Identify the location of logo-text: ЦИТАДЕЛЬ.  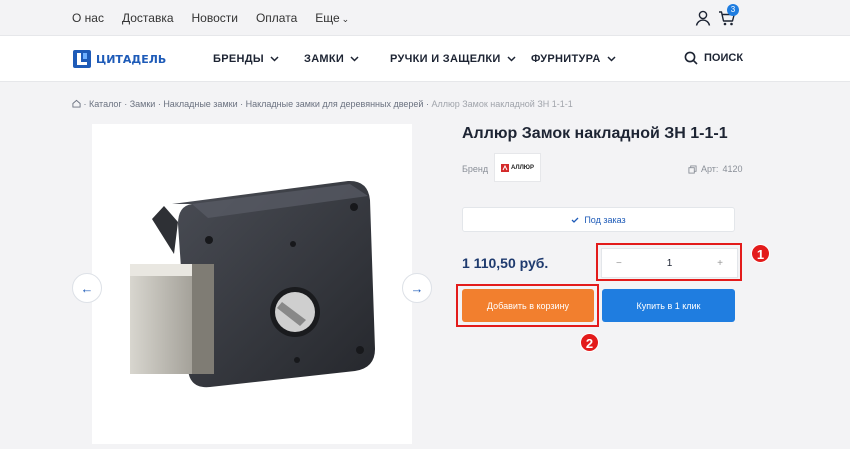
(131, 59).